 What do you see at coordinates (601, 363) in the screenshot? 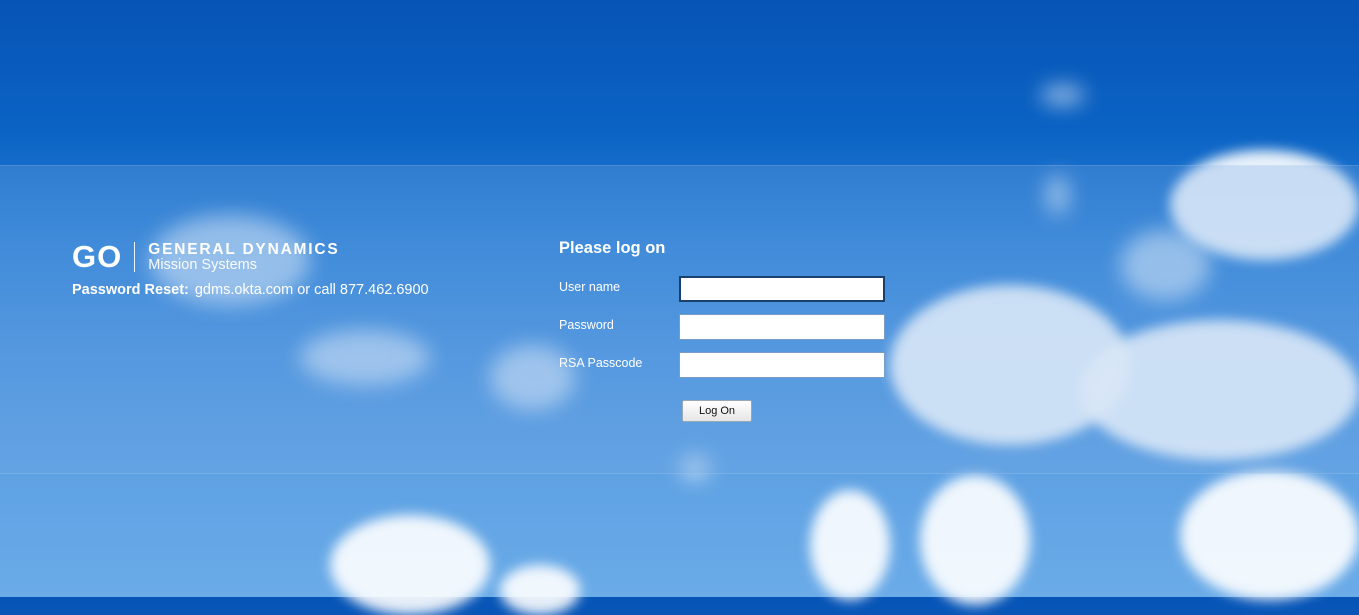
I see `rsa-passcode-label: RSA Passcode` at bounding box center [601, 363].